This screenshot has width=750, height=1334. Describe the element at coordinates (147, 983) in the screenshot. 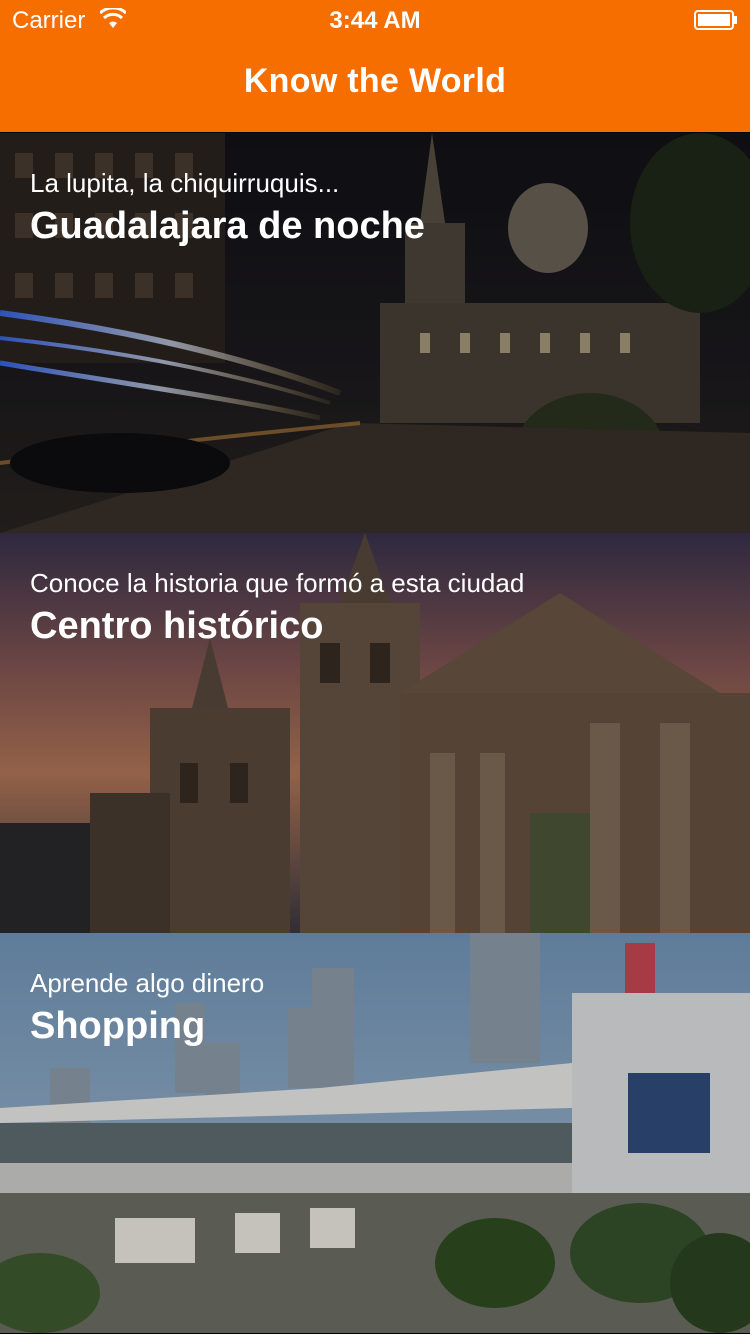

I see `card-subtitle: Aprende algo dinero` at that location.